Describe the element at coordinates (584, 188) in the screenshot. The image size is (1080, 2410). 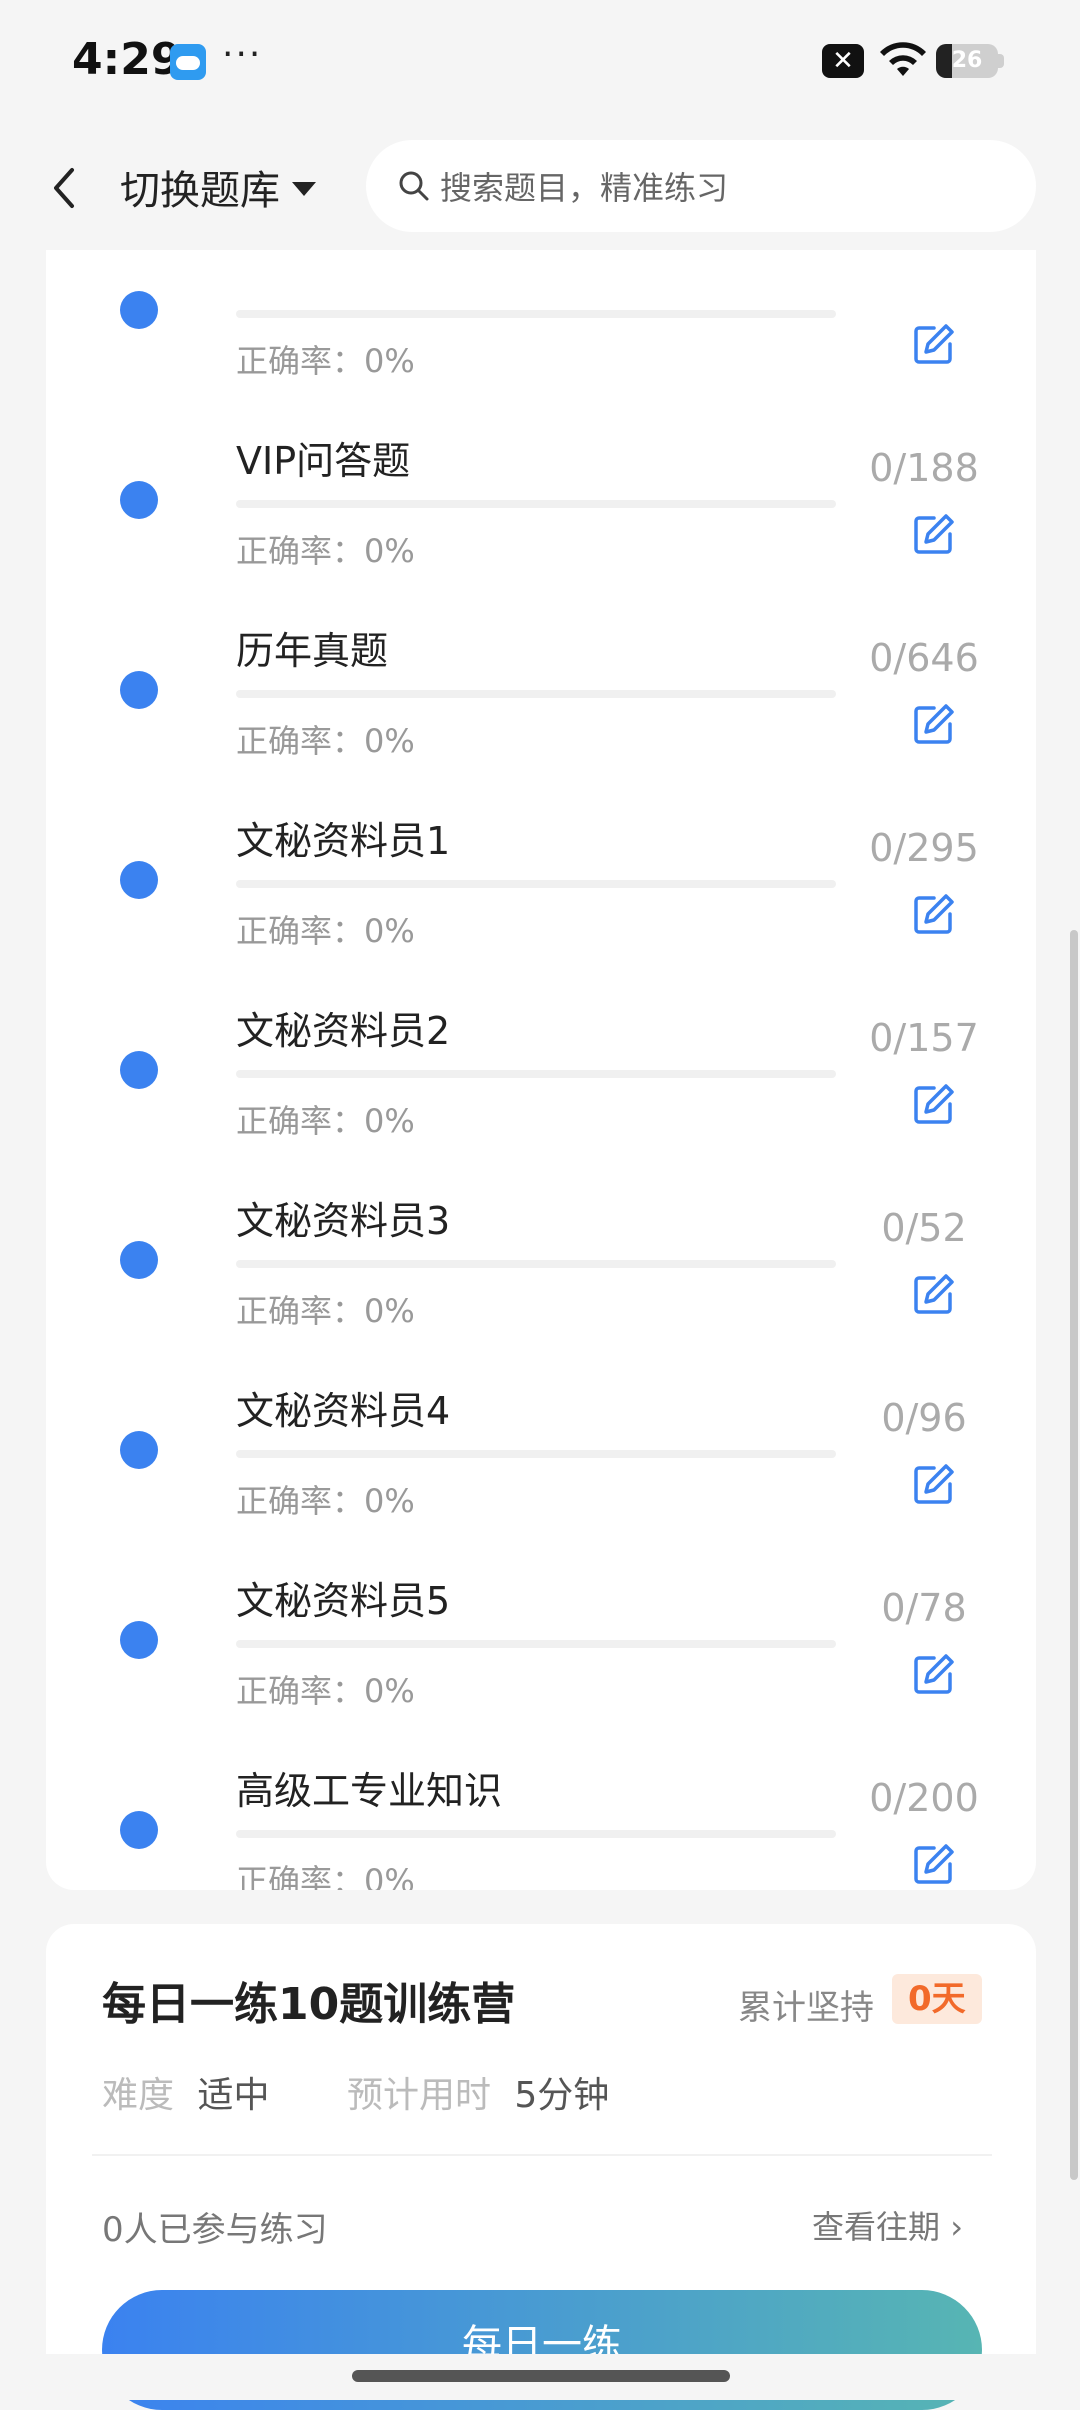
I see `search-placeholder: 搜索题目，精准练习` at that location.